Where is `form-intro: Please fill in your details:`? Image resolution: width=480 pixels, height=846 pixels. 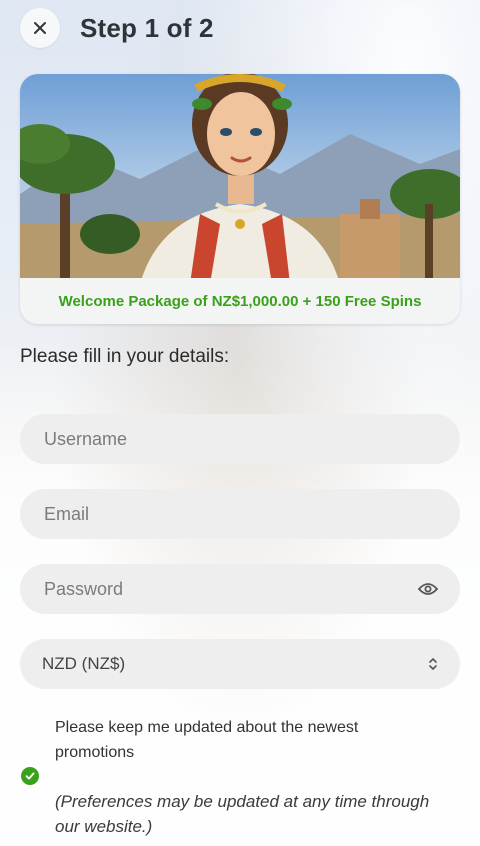
form-intro: Please fill in your details: is located at coordinates (125, 356).